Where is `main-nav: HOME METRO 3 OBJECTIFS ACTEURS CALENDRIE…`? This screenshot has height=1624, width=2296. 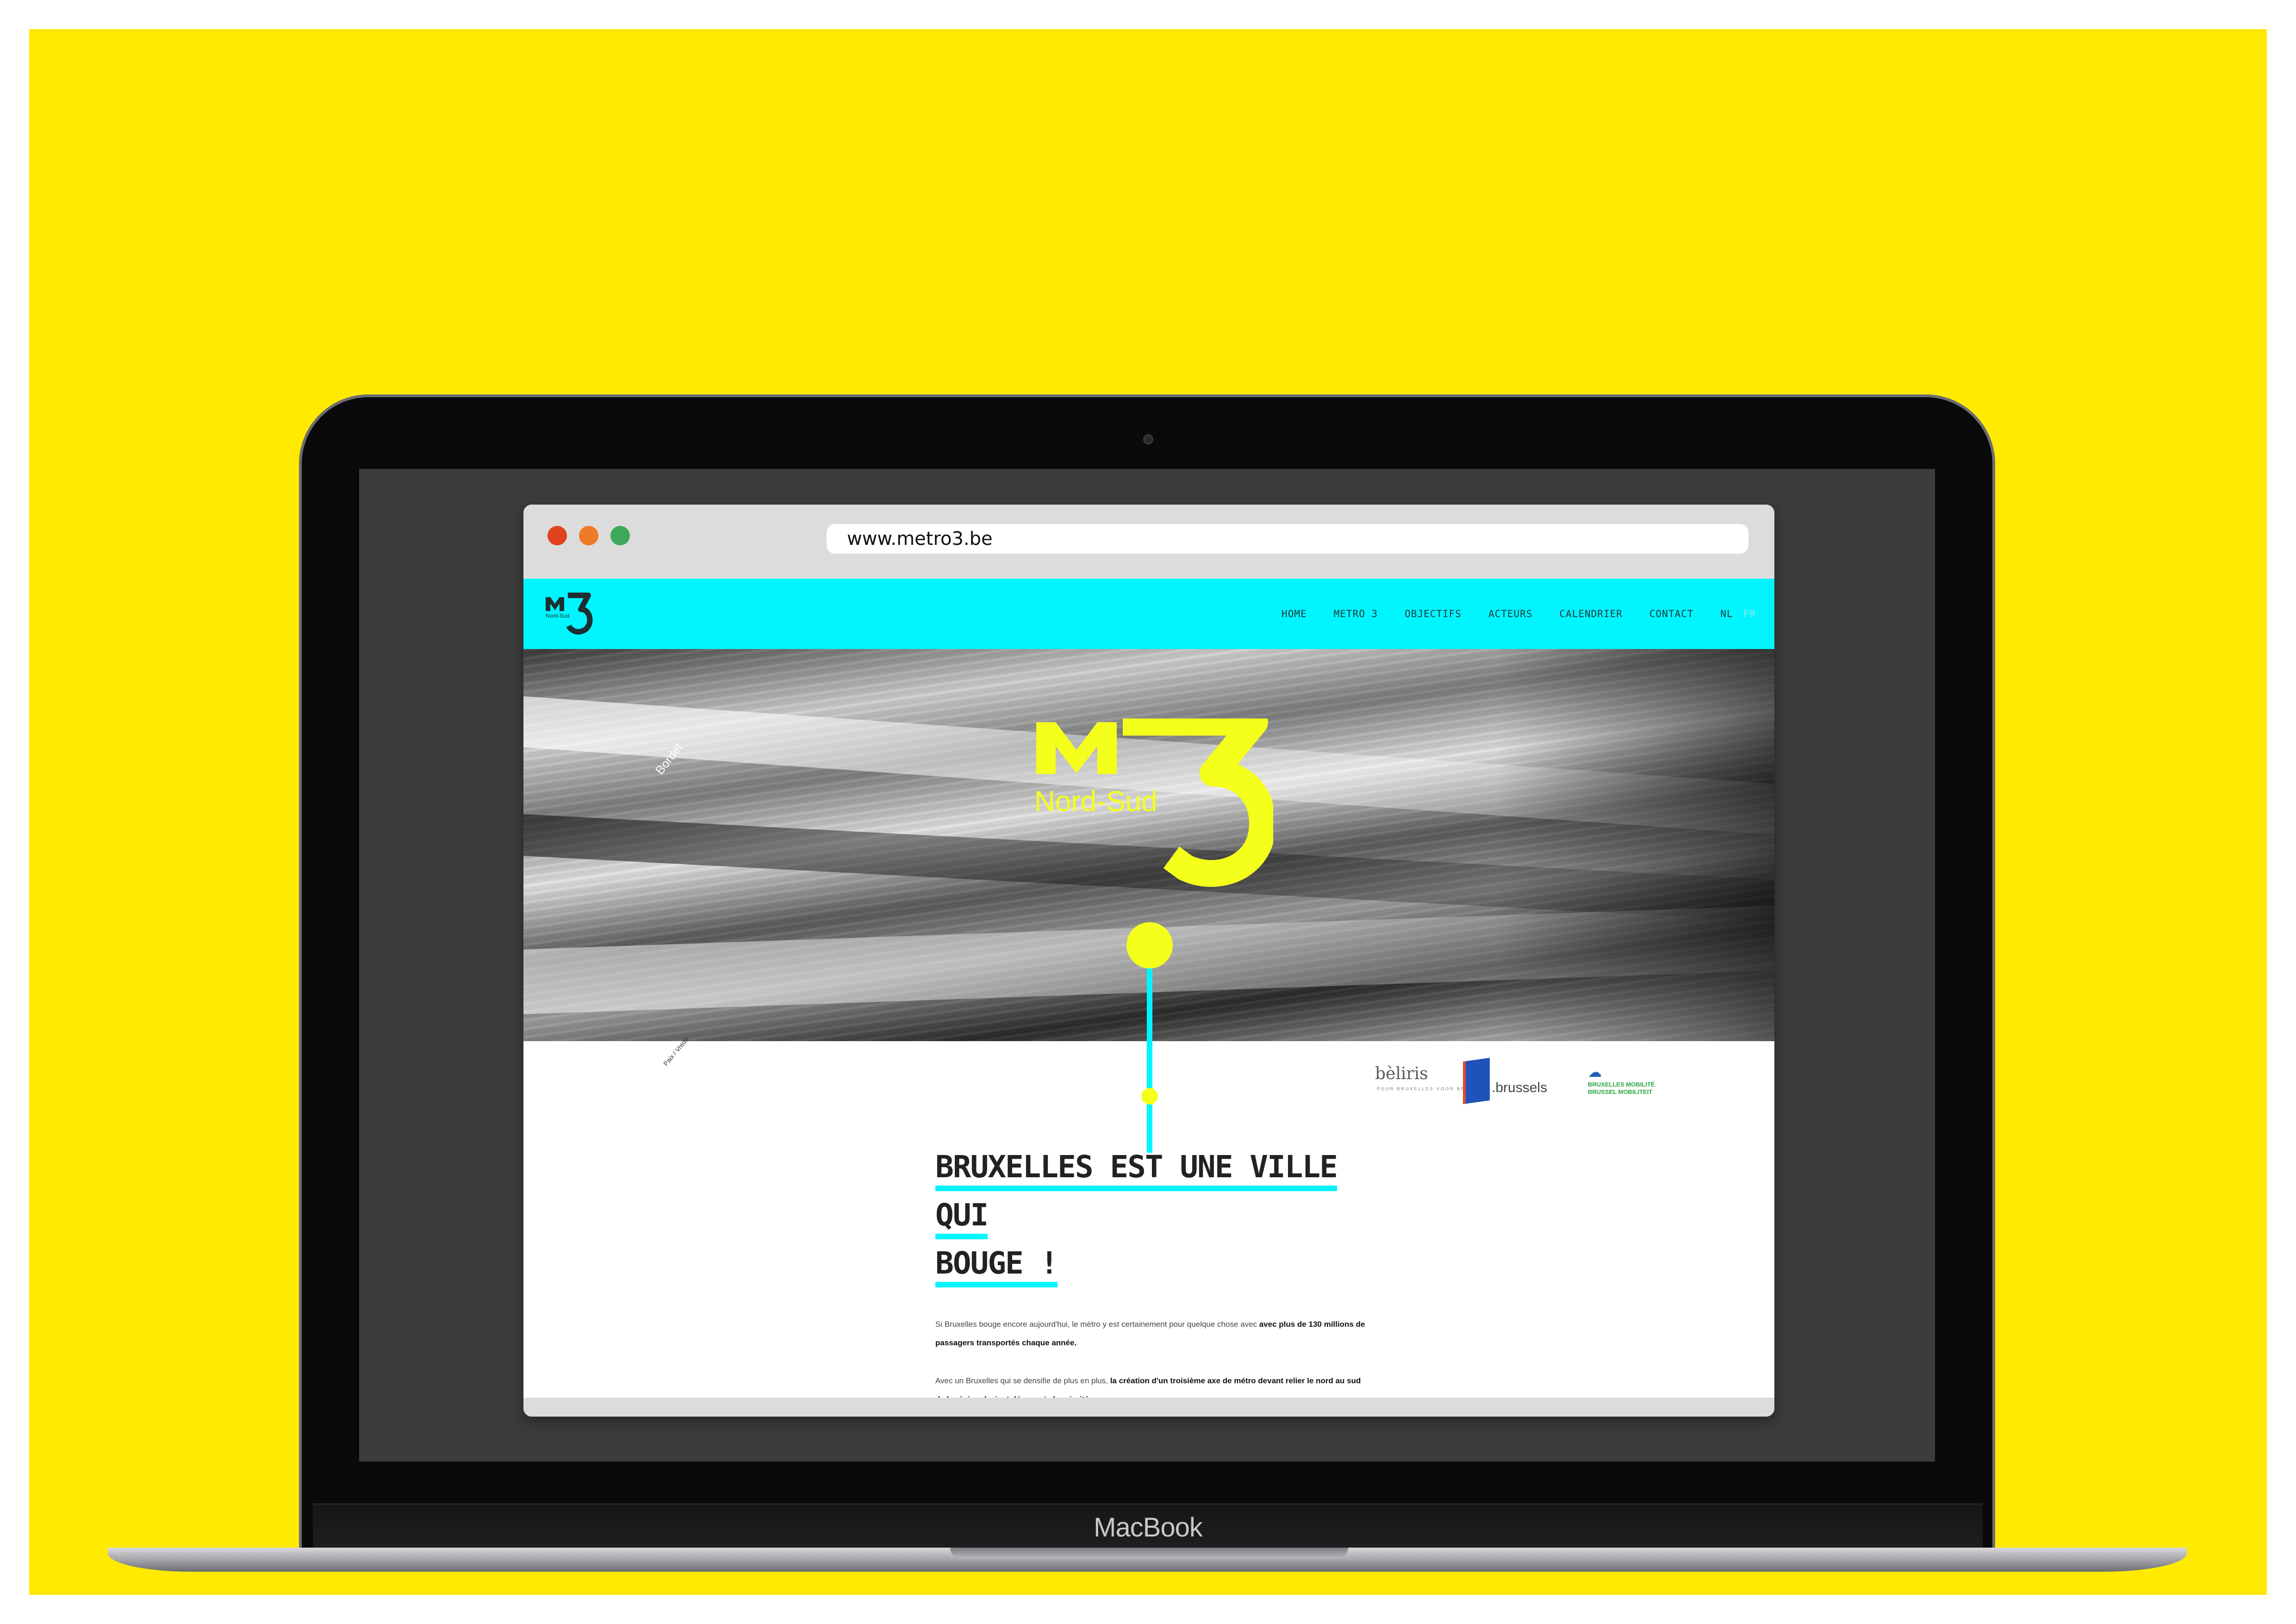
main-nav: HOME METRO 3 OBJECTIFS ACTEURS CALENDRIE… is located at coordinates (1505, 614).